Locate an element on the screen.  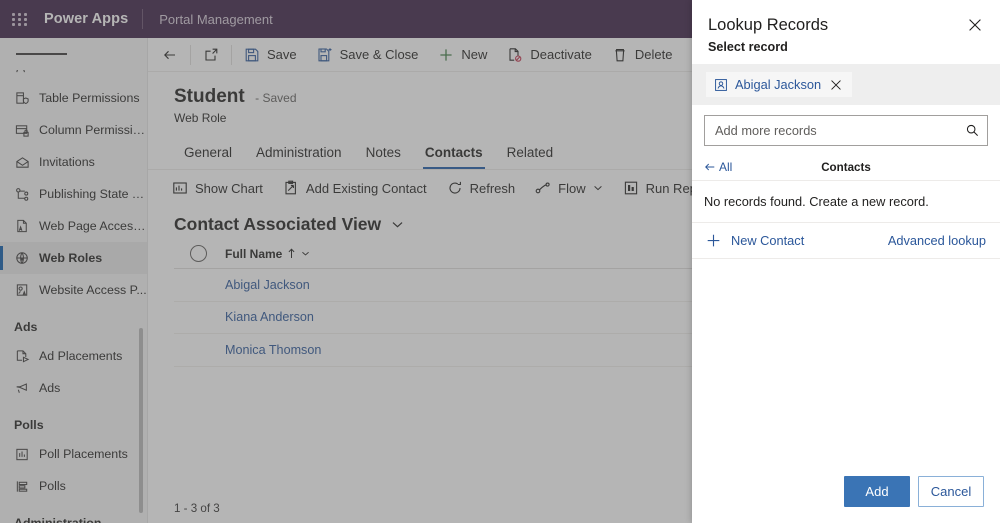
sidebar-item-label: Table Permissions is located at coordinates (89, 98).